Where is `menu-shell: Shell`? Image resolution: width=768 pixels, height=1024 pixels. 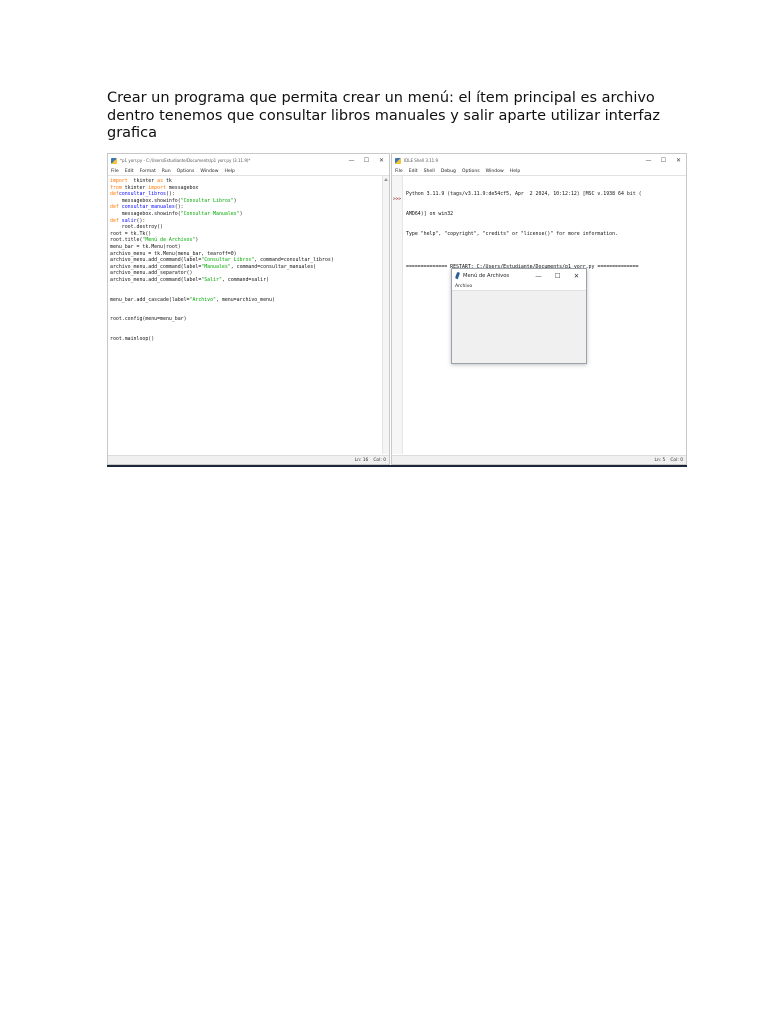
menu-shell: Shell is located at coordinates (429, 171).